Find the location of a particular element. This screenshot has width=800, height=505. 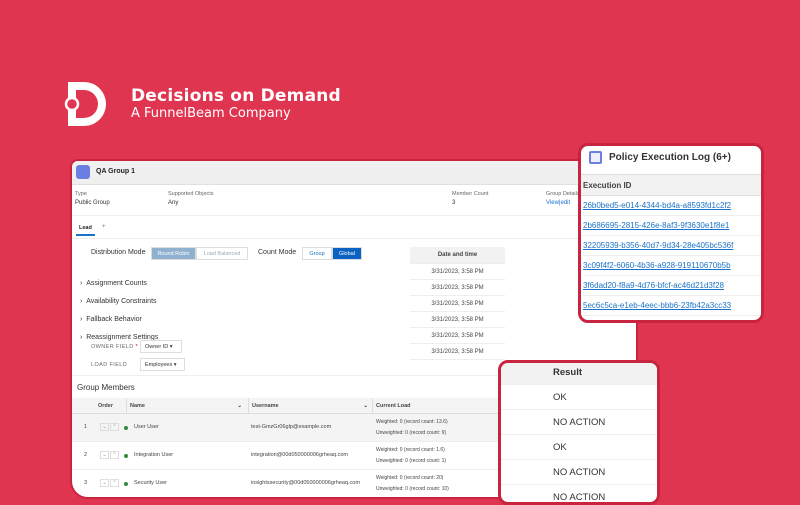

policy-log-title: Policy Execution Log (6+) is located at coordinates (670, 157).